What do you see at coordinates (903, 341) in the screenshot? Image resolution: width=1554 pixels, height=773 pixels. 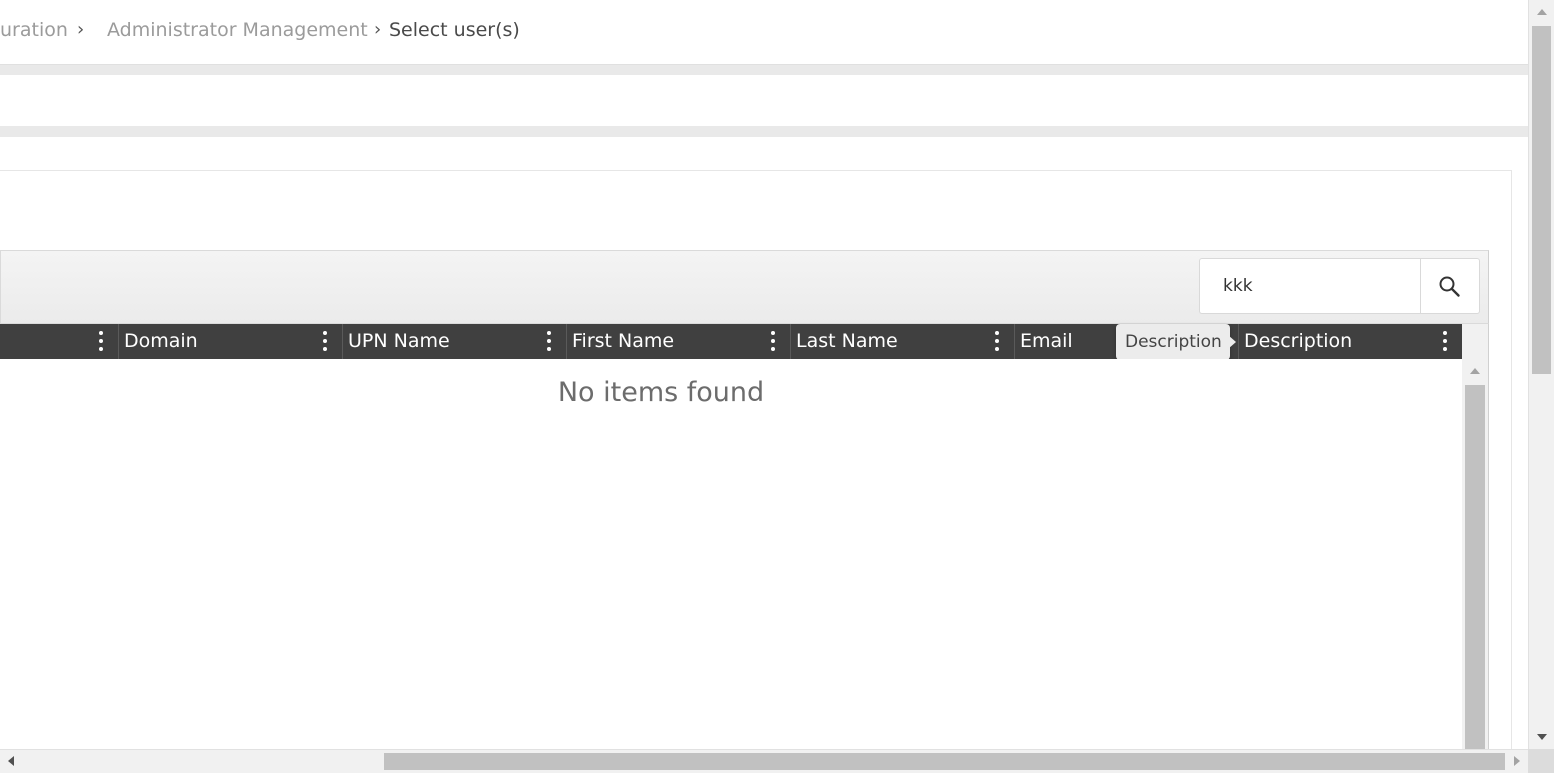 I see `column-header-last-name: Last Name` at bounding box center [903, 341].